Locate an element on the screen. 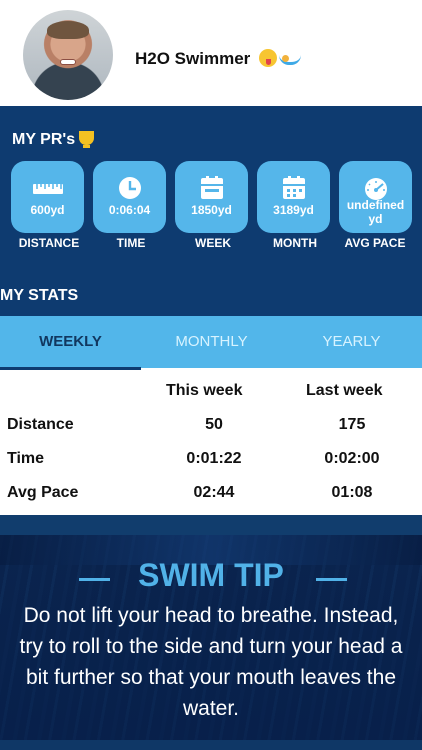  profile-header: H2O Swimmer is located at coordinates (211, 53).